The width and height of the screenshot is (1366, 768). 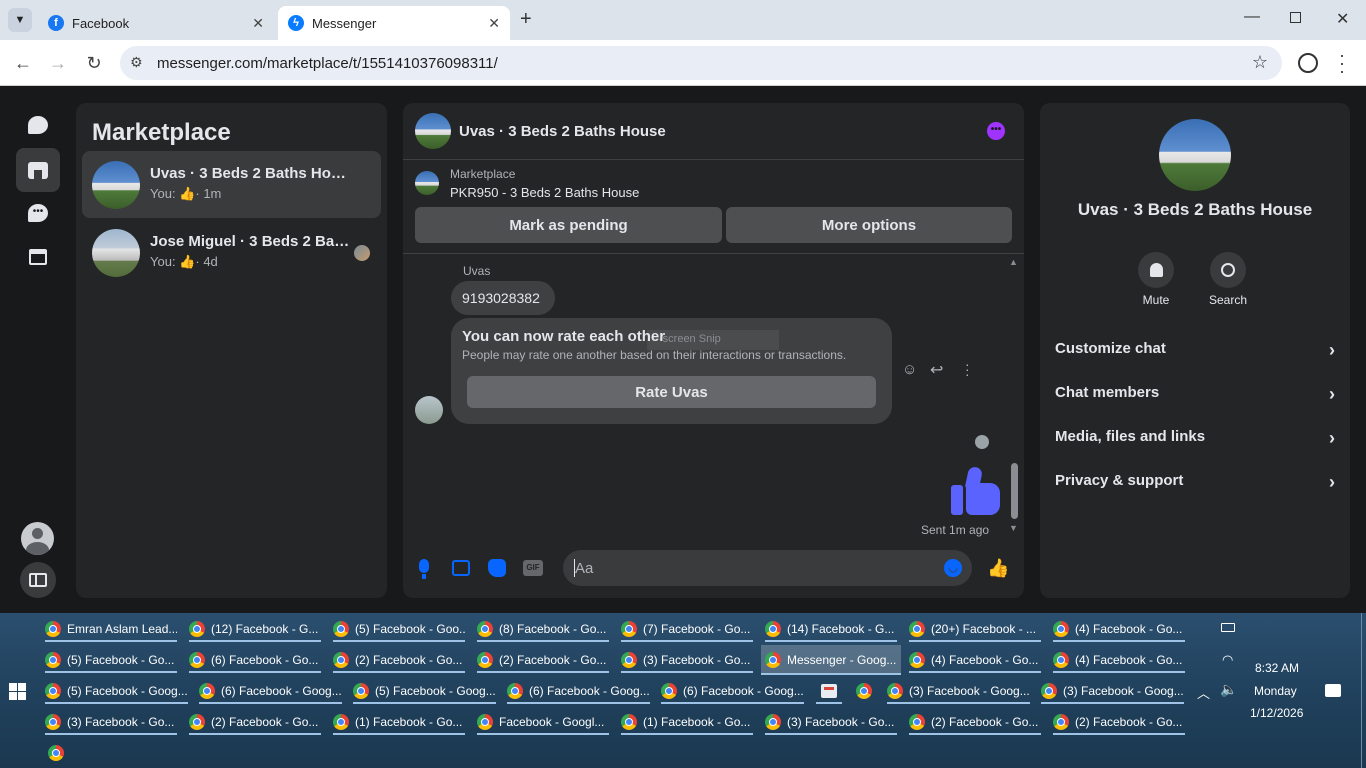 What do you see at coordinates (38, 257) in the screenshot?
I see `archive-icon` at bounding box center [38, 257].